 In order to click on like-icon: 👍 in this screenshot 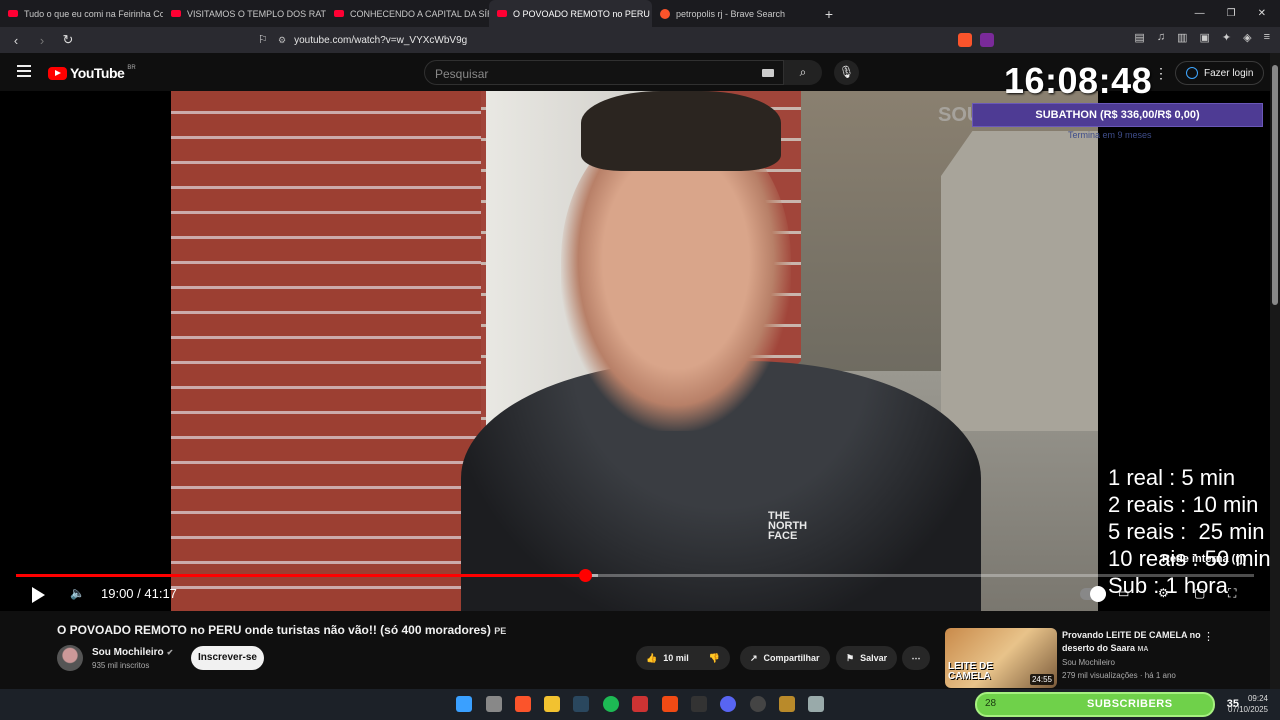, I will do `click(651, 658)`.